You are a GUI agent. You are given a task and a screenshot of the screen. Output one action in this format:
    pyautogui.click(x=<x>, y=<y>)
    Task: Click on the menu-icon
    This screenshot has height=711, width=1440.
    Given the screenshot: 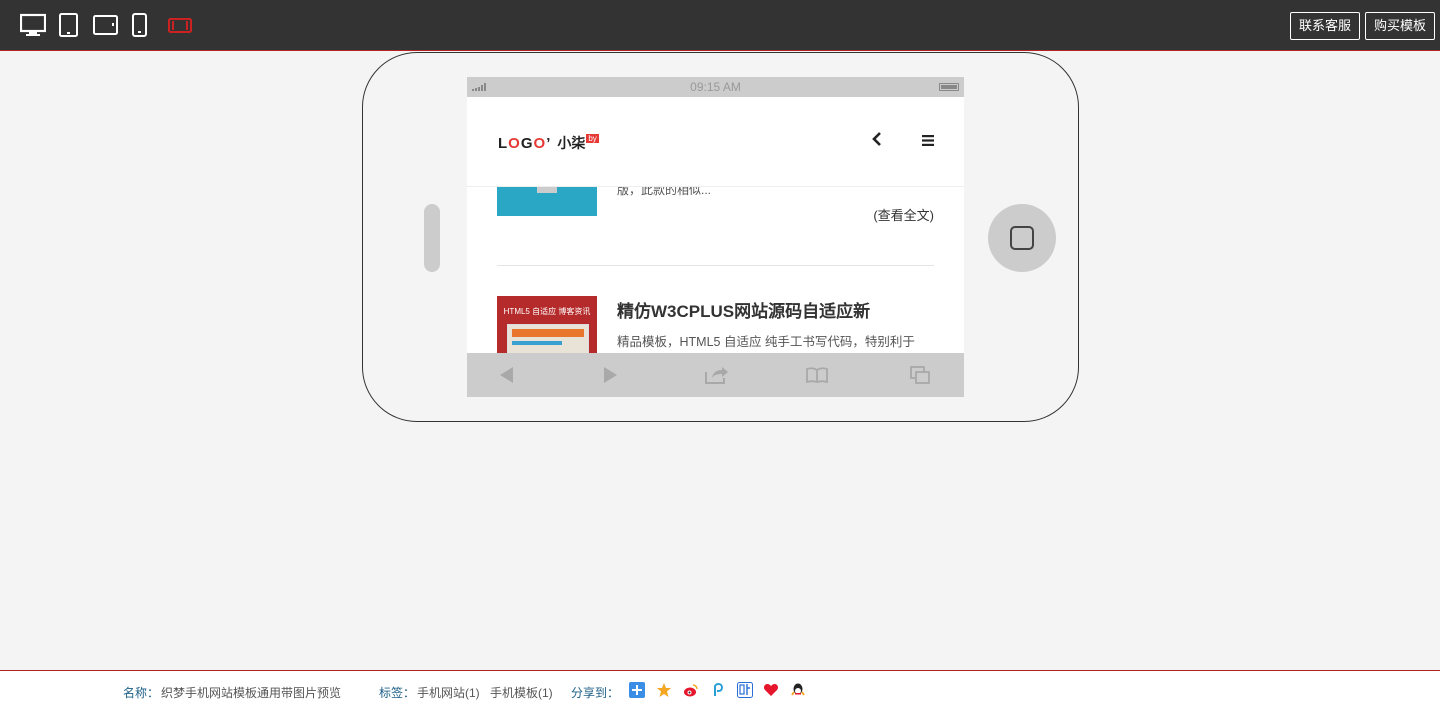 What is the action you would take?
    pyautogui.click(x=928, y=142)
    